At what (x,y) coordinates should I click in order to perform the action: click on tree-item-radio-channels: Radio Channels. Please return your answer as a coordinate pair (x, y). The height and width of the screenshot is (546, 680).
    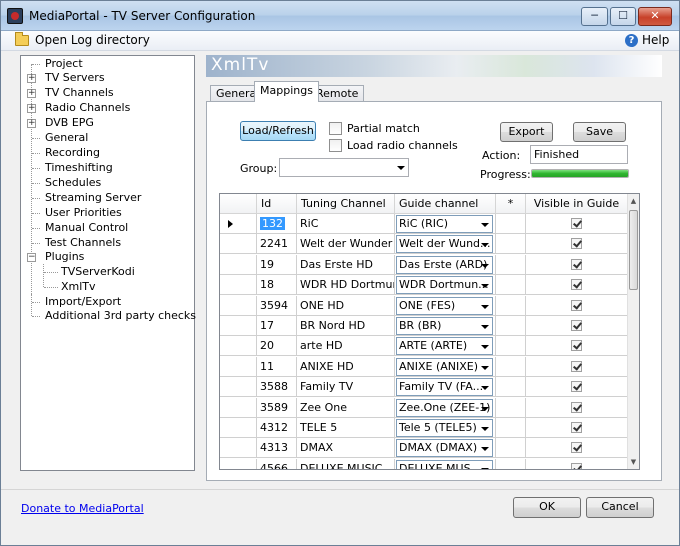
    Looking at the image, I should click on (87, 108).